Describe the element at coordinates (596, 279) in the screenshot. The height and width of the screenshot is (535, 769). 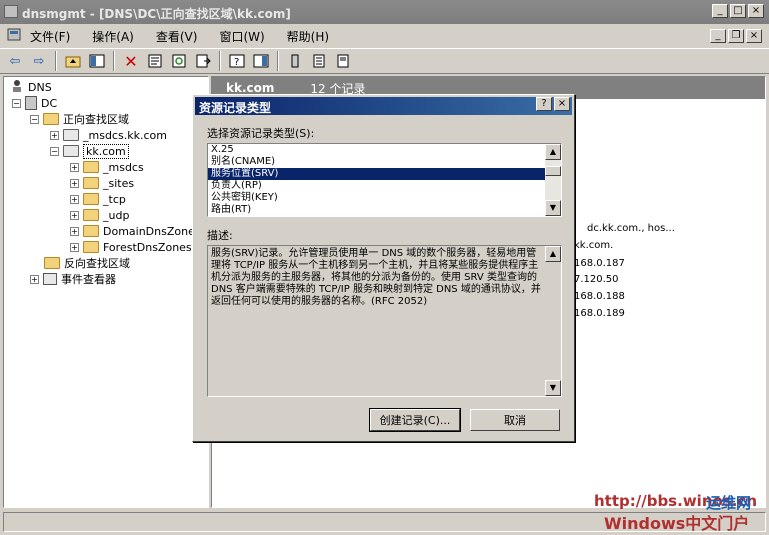
I see `record-data-cell: 7.120.50` at that location.